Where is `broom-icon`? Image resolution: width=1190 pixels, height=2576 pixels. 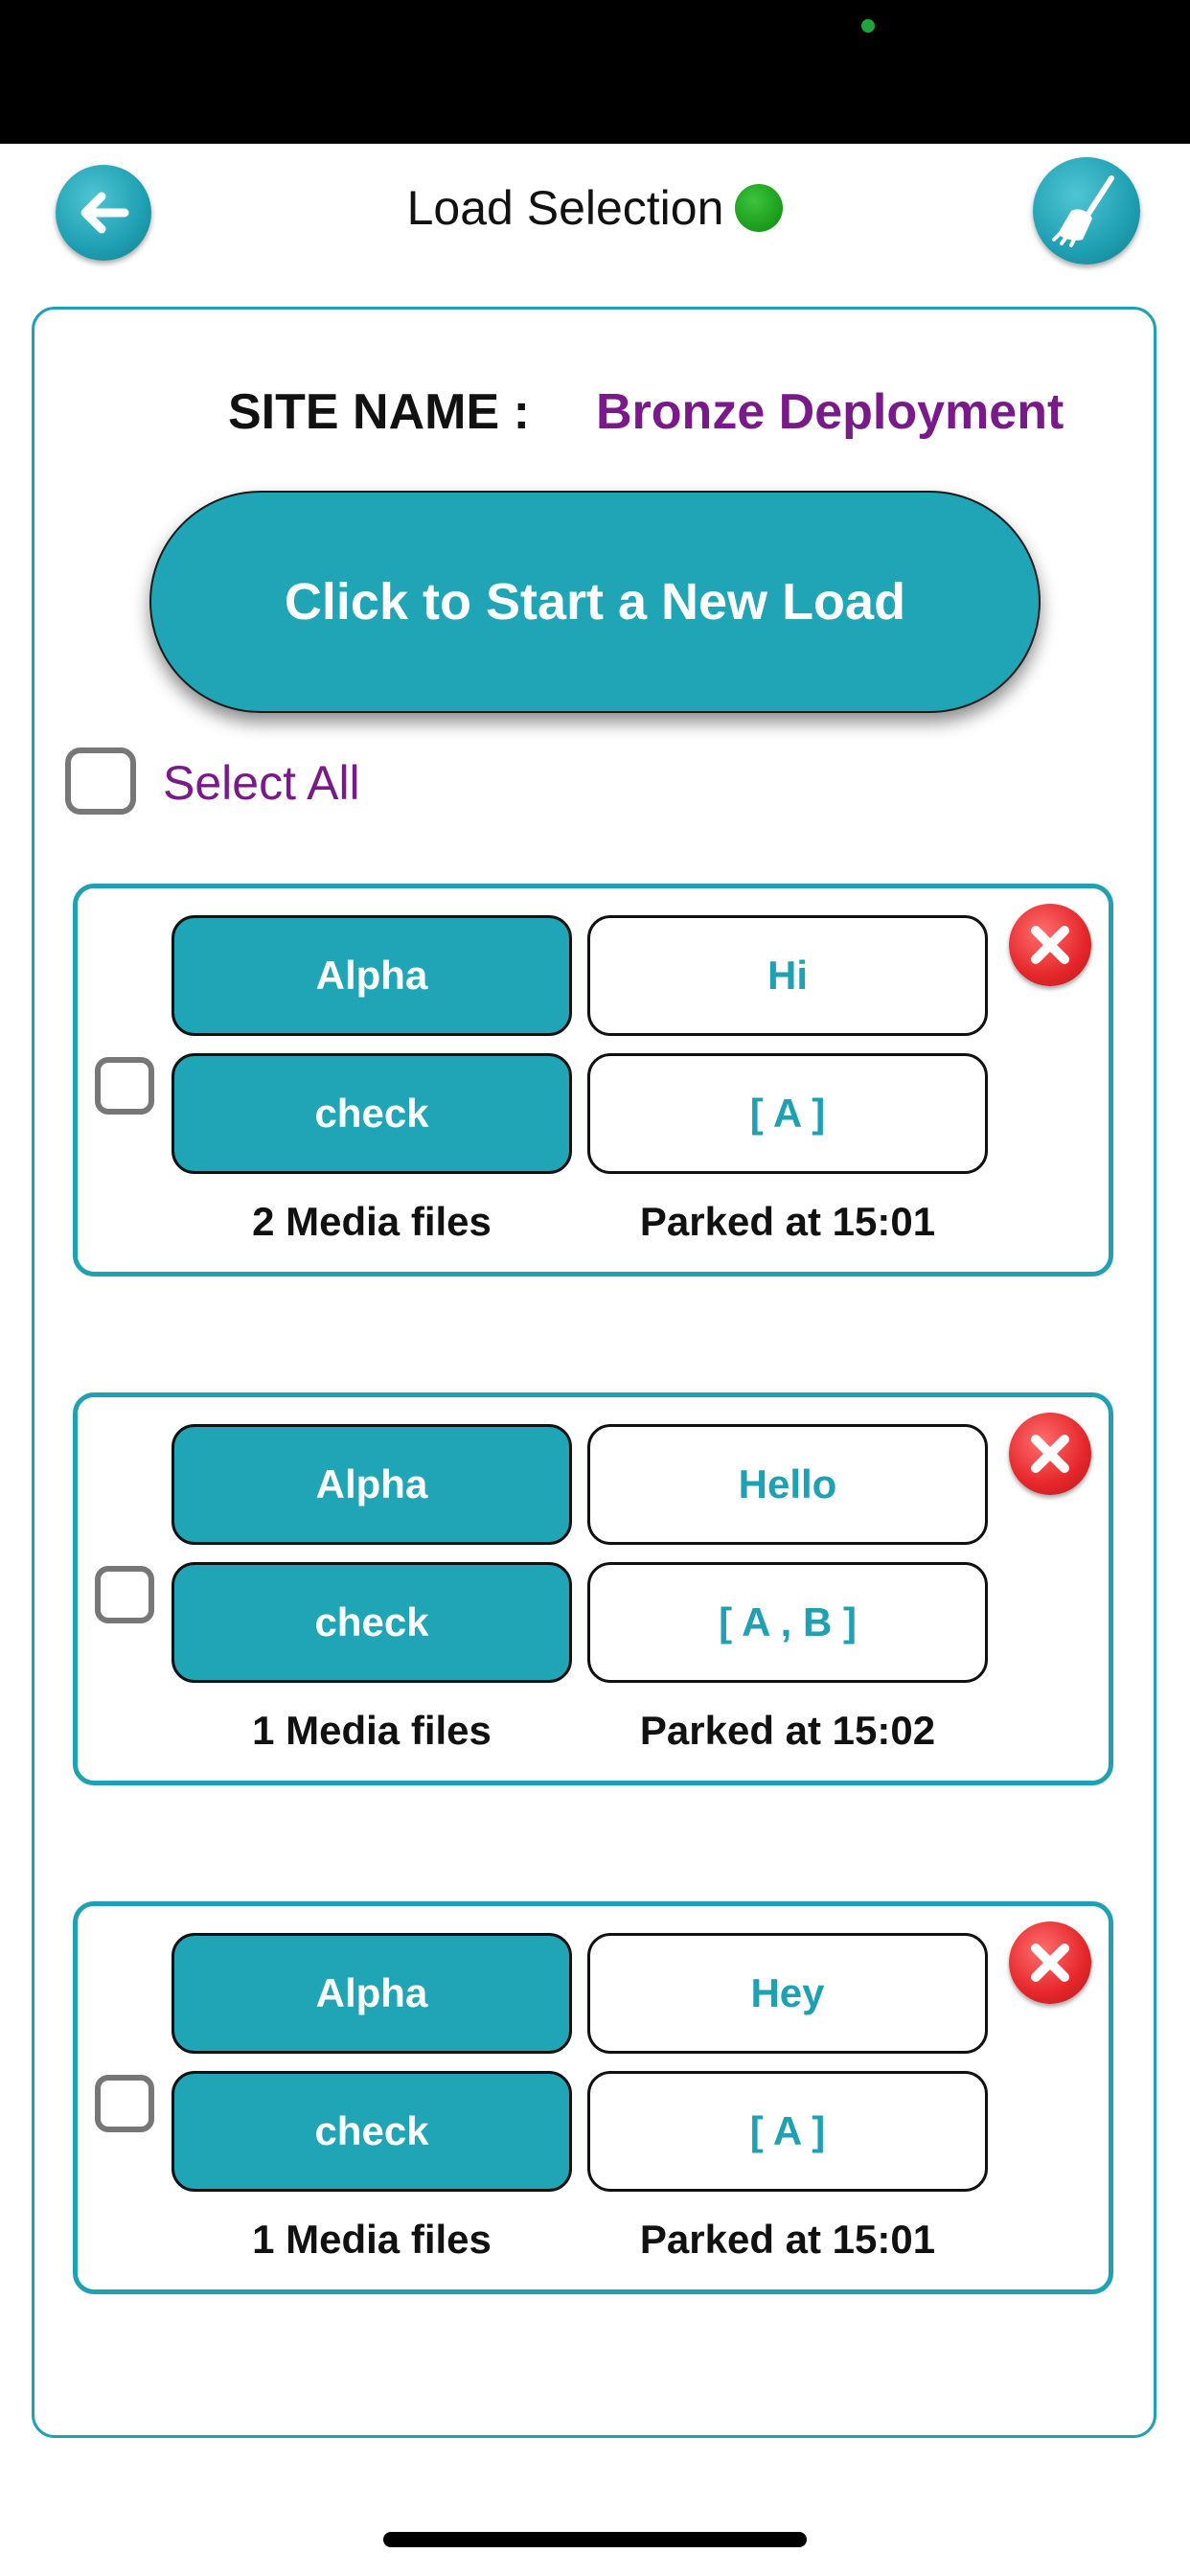 broom-icon is located at coordinates (1083, 211).